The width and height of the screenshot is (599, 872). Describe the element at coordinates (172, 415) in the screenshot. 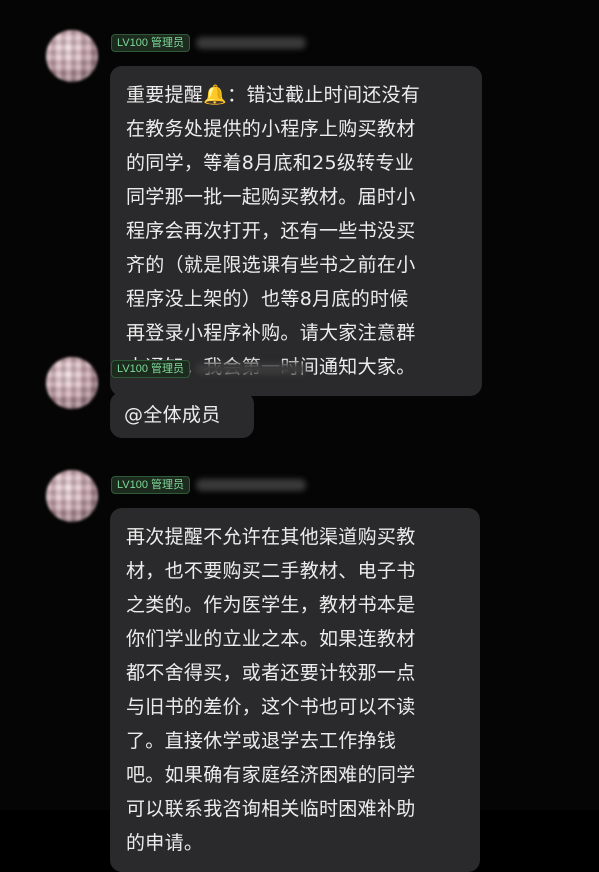

I see `mention-all-text: @全体成员` at that location.